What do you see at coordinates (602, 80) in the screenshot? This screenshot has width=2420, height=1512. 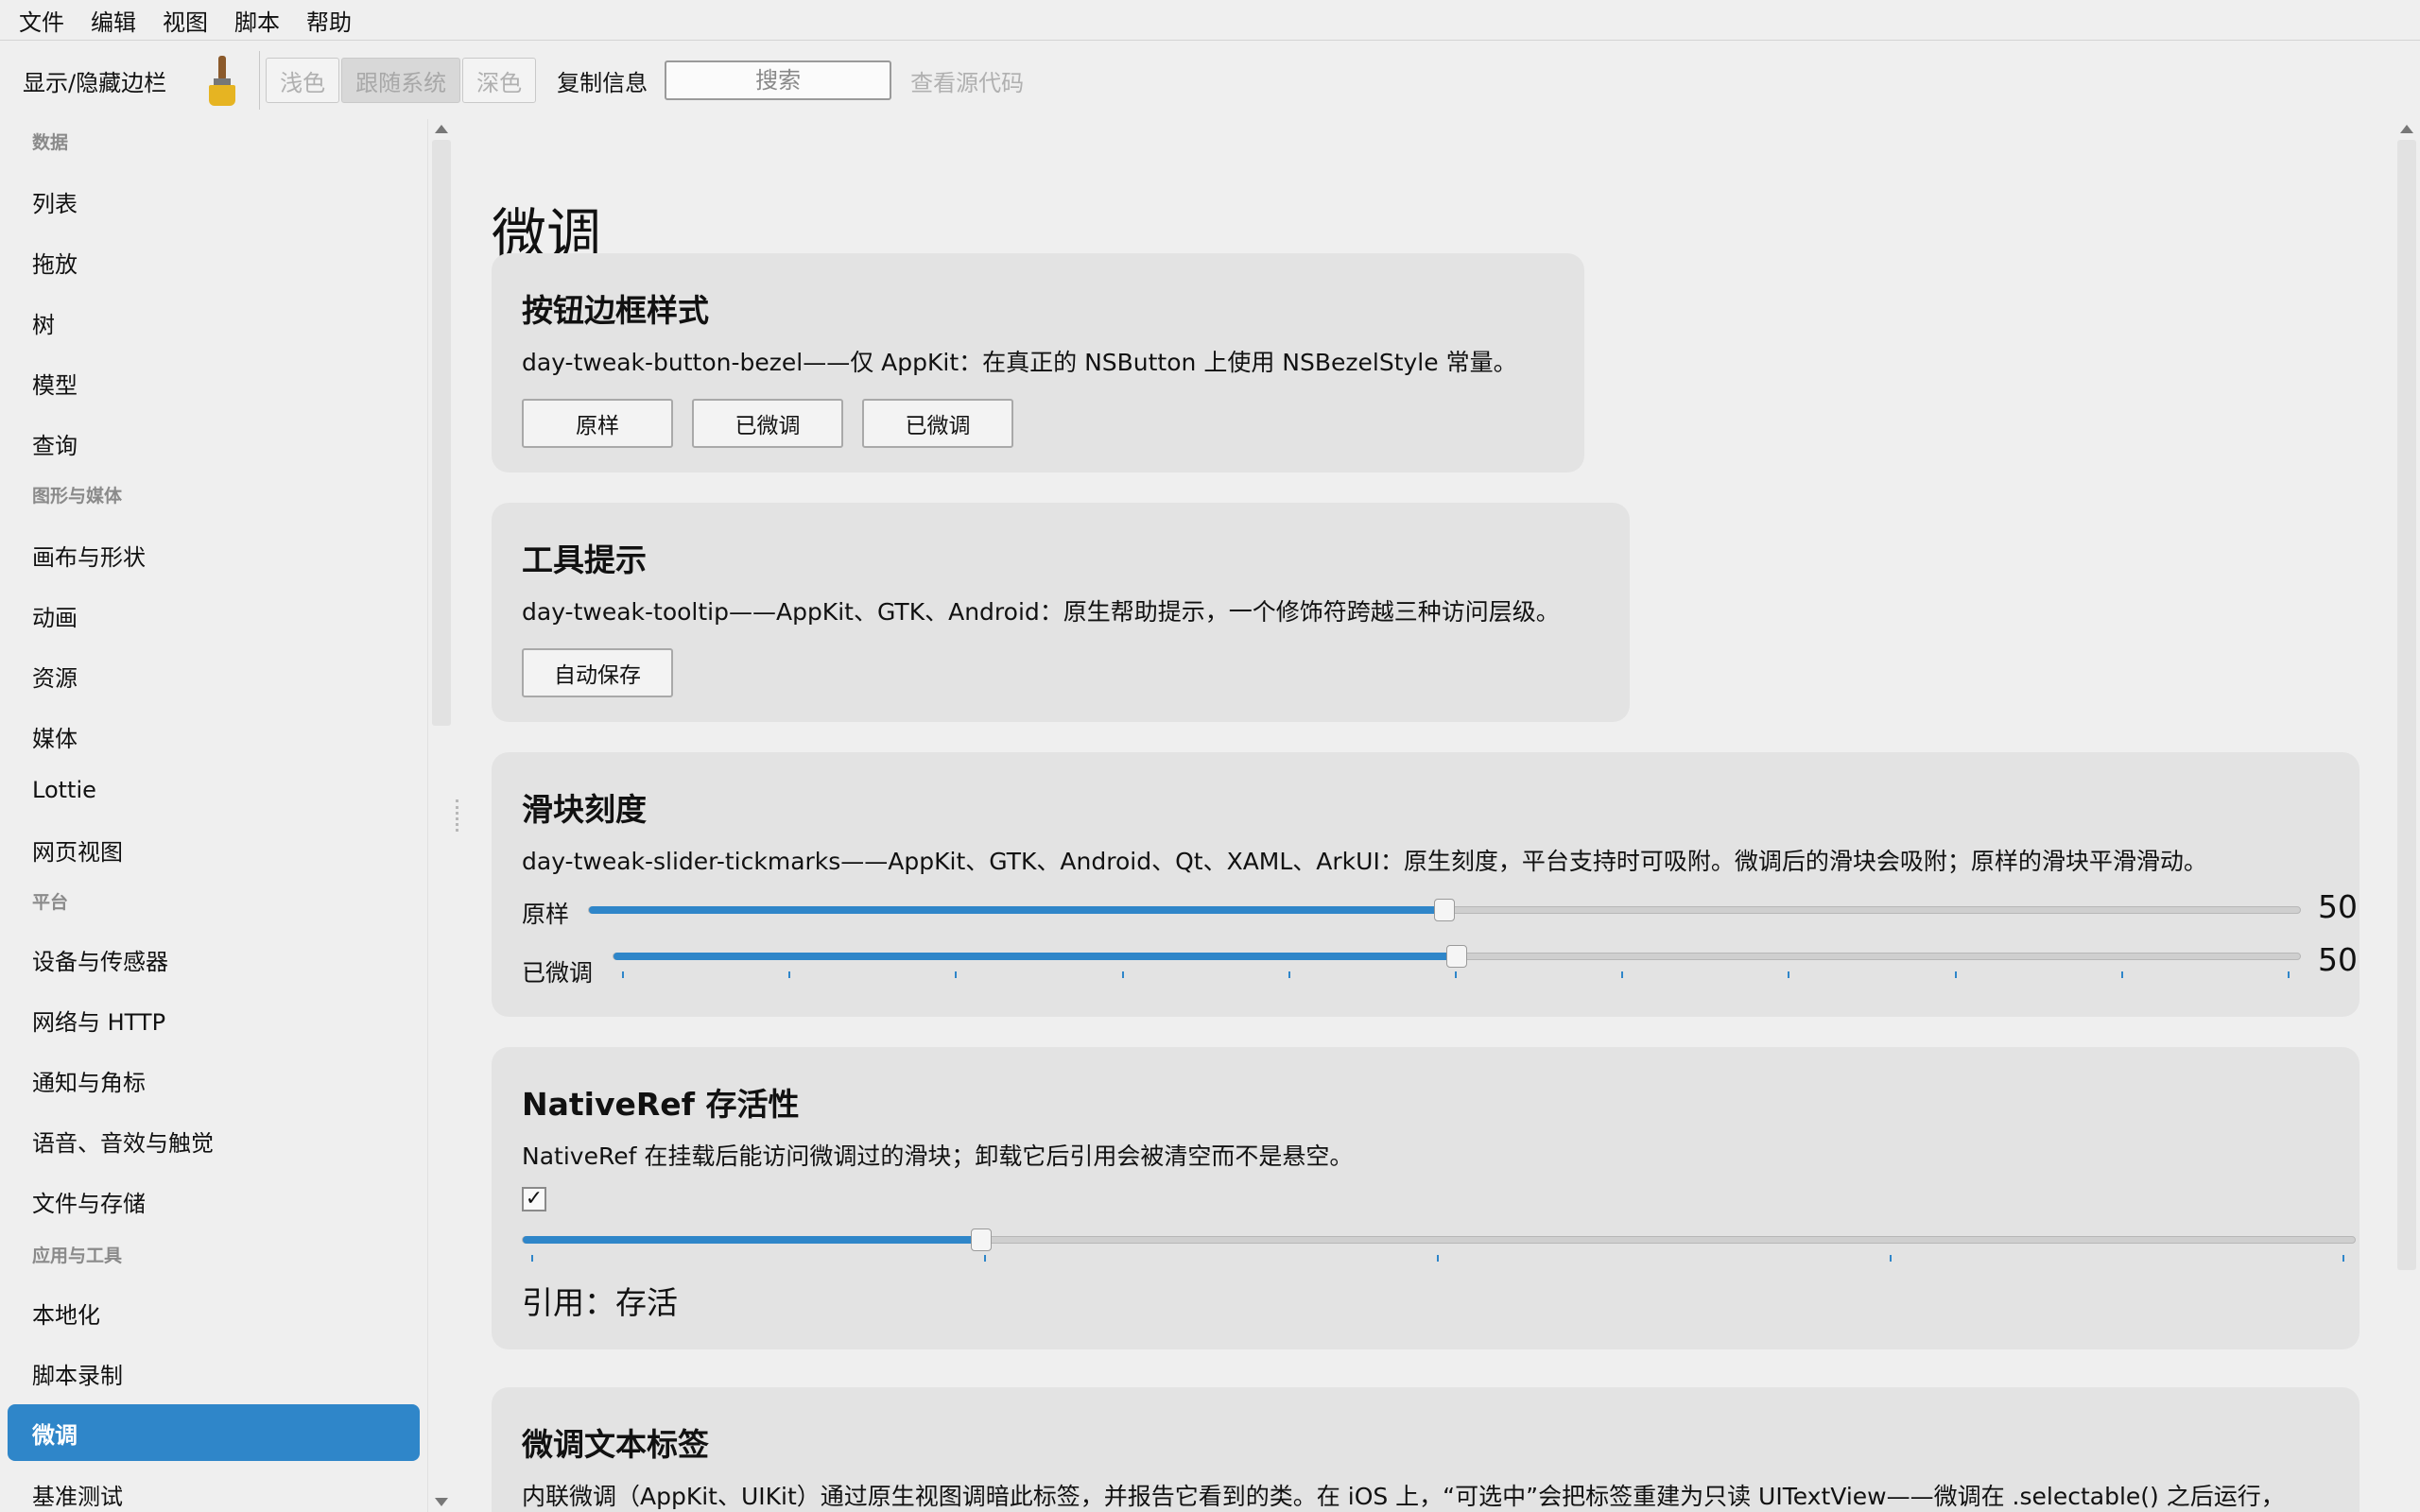 I see `copy-info-button: 复制信息` at bounding box center [602, 80].